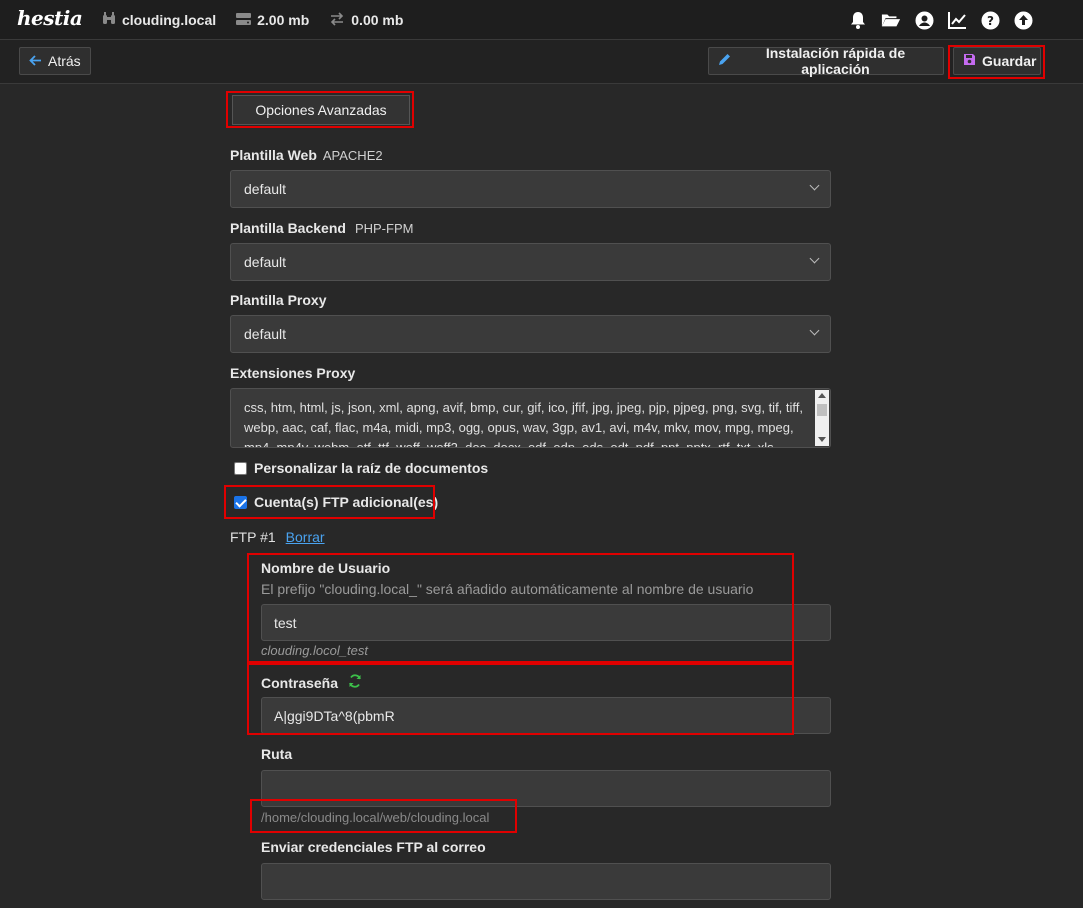 Image resolution: width=1083 pixels, height=908 pixels. Describe the element at coordinates (277, 754) in the screenshot. I see `ftp-path-label: Ruta` at that location.